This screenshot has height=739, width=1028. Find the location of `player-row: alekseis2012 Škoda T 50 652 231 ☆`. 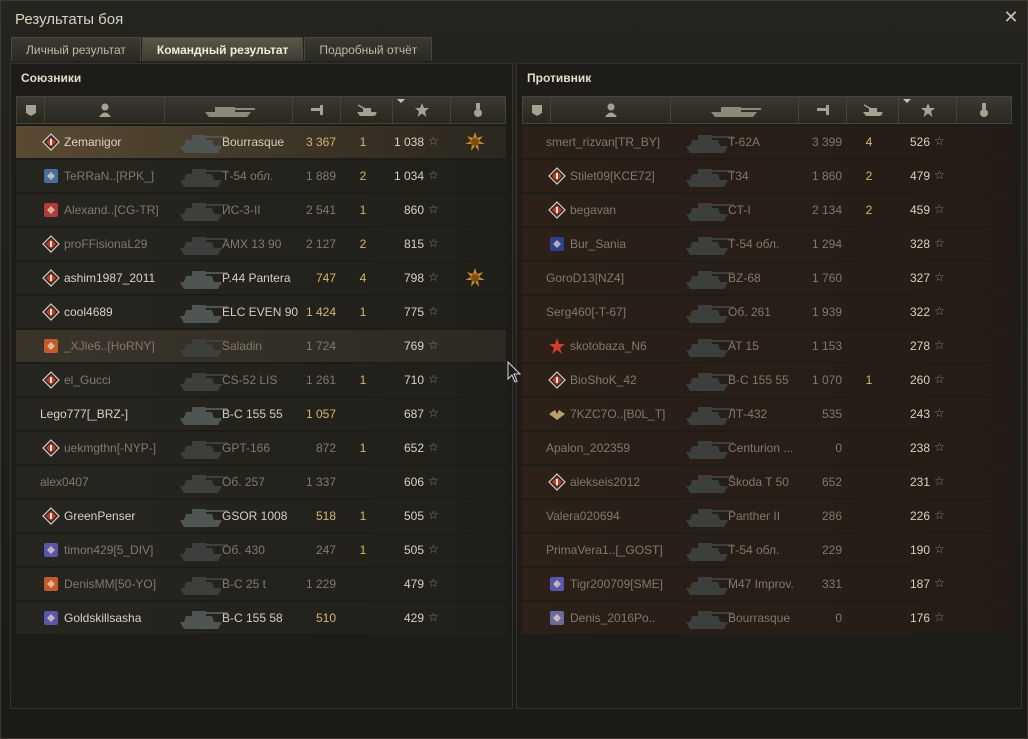

player-row: alekseis2012 Škoda T 50 652 231 ☆ is located at coordinates (767, 482).